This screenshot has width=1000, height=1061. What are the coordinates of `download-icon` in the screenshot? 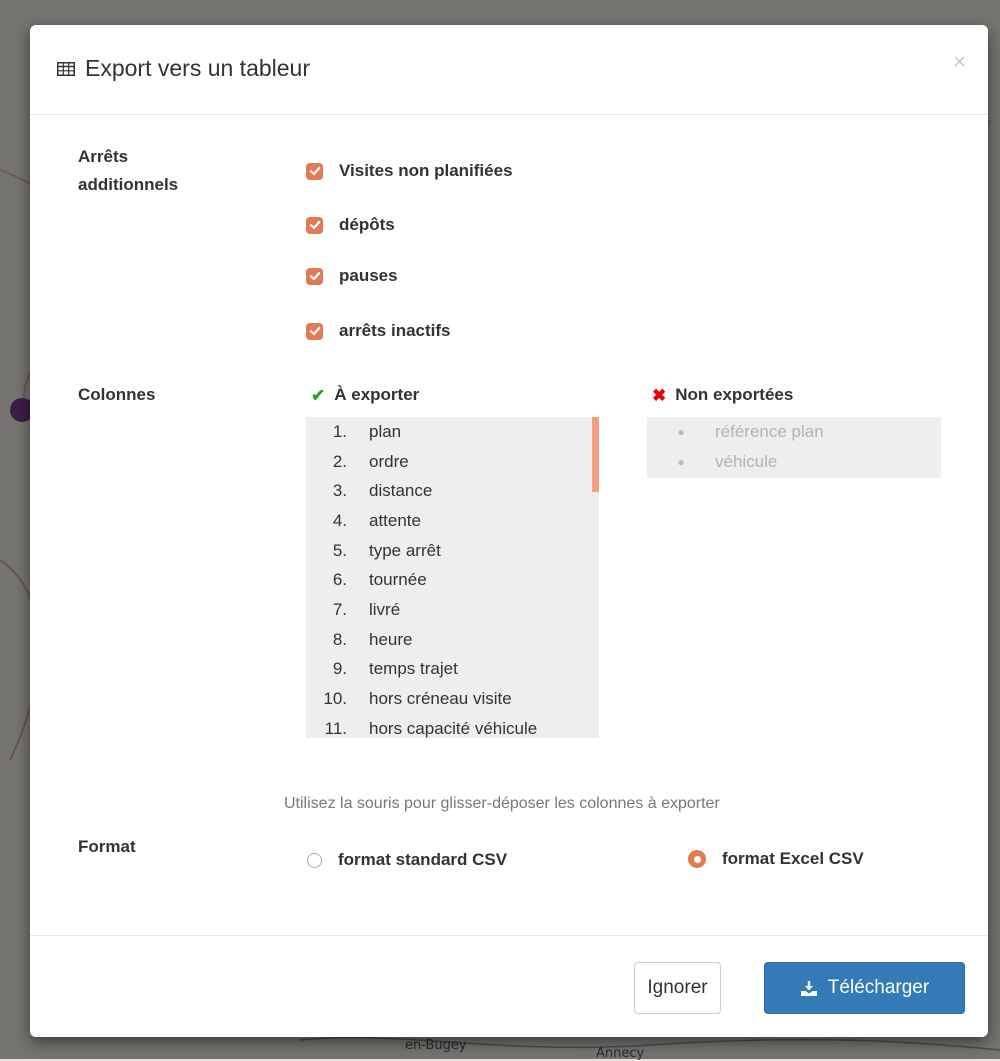 It's located at (808, 988).